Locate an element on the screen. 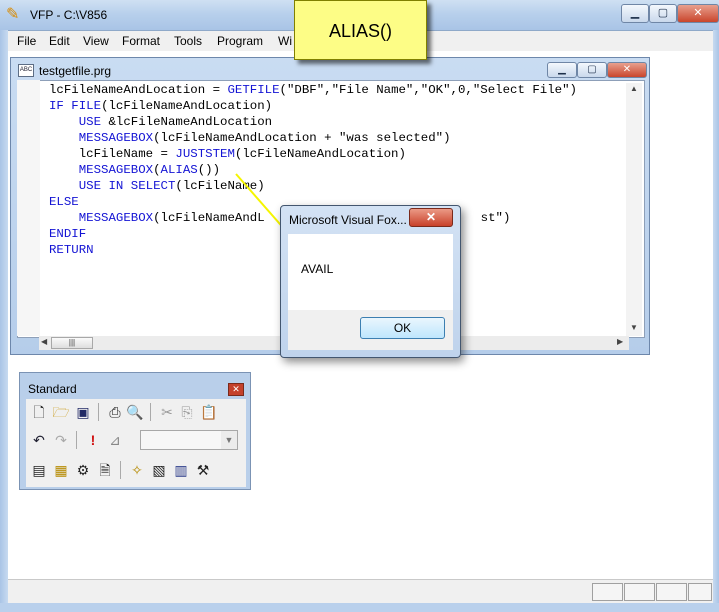  redo-icon: ↷ is located at coordinates (61, 440).